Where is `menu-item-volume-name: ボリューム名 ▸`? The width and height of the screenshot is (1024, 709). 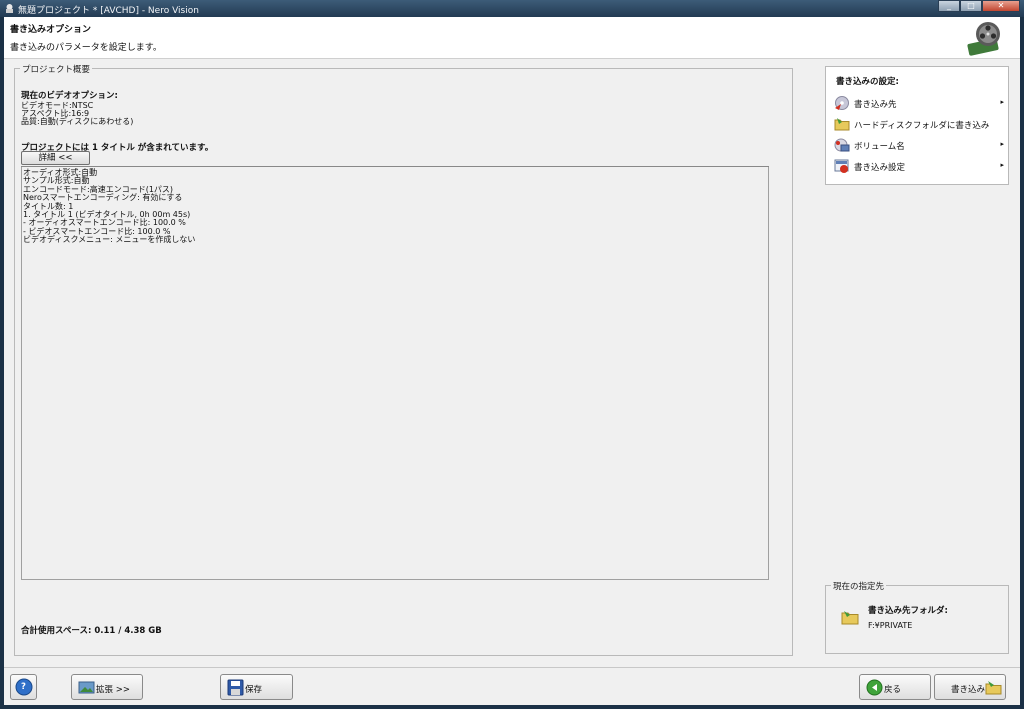
menu-item-volume-name: ボリューム名 ▸ is located at coordinates (919, 145).